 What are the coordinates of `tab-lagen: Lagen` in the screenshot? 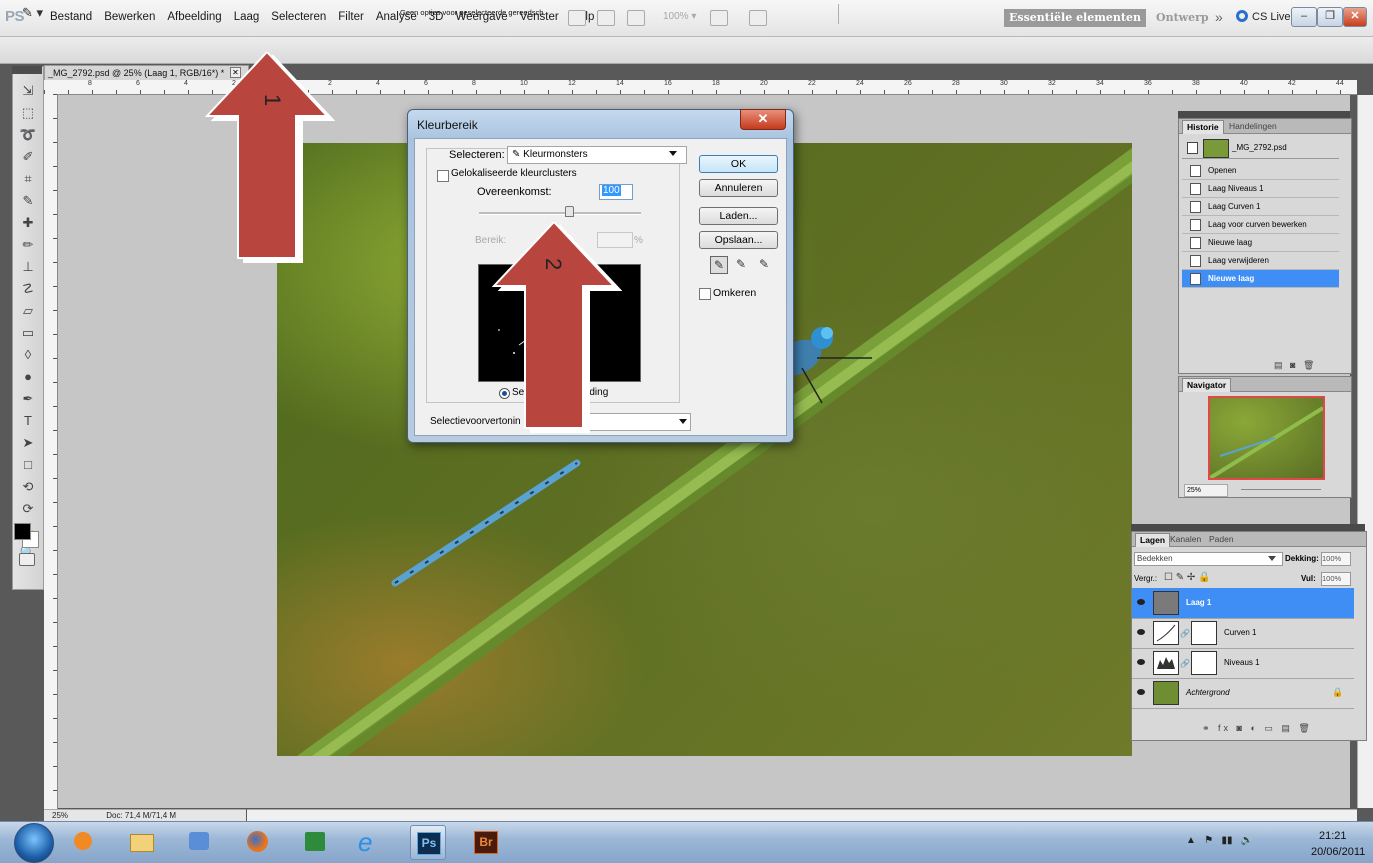 It's located at (1153, 540).